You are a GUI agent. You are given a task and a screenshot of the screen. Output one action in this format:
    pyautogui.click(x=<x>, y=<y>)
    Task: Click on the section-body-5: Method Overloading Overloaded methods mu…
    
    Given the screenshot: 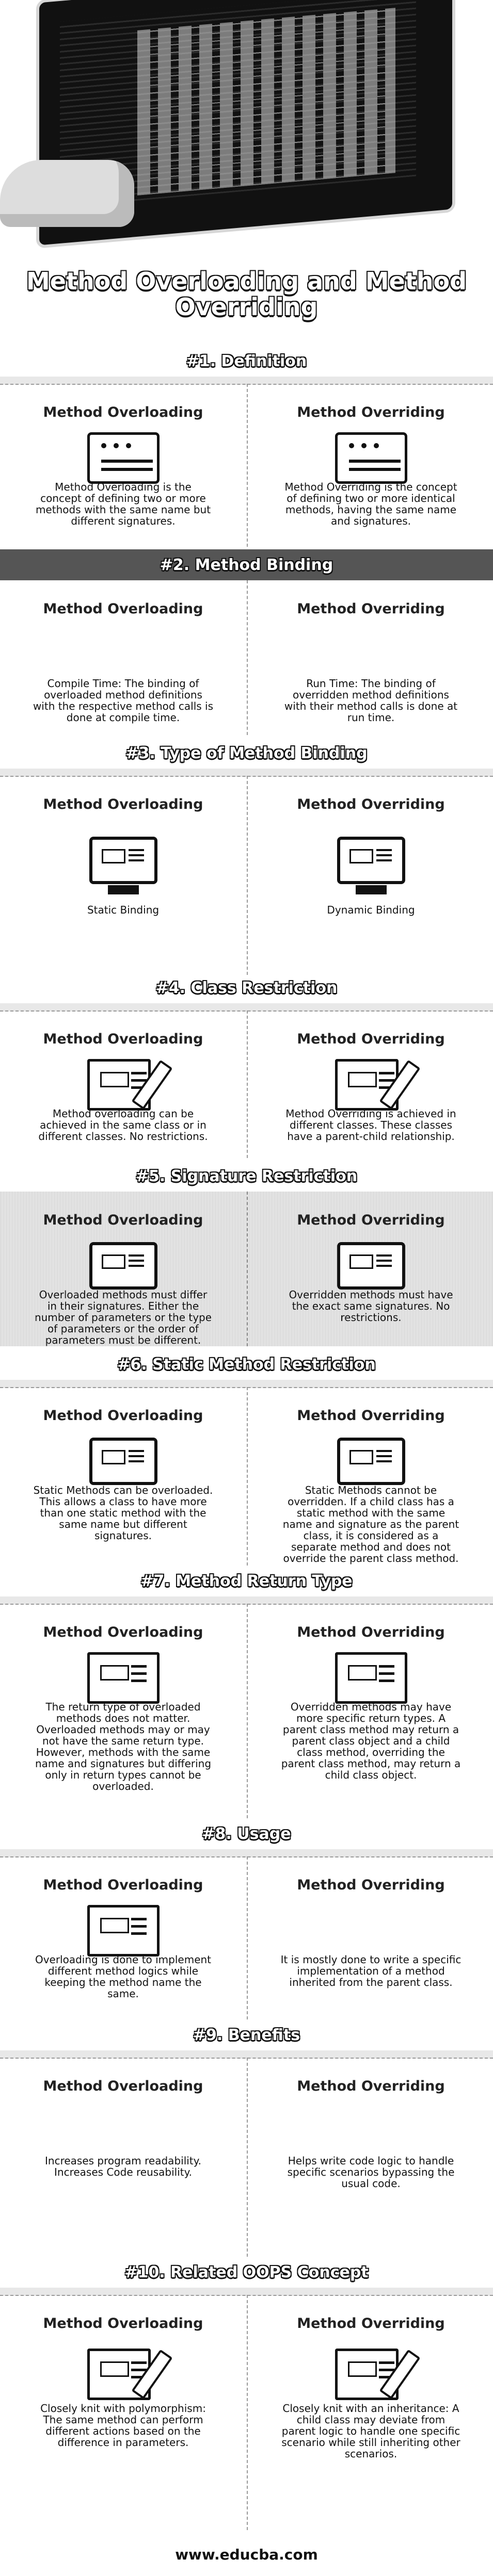 What is the action you would take?
    pyautogui.click(x=246, y=1269)
    